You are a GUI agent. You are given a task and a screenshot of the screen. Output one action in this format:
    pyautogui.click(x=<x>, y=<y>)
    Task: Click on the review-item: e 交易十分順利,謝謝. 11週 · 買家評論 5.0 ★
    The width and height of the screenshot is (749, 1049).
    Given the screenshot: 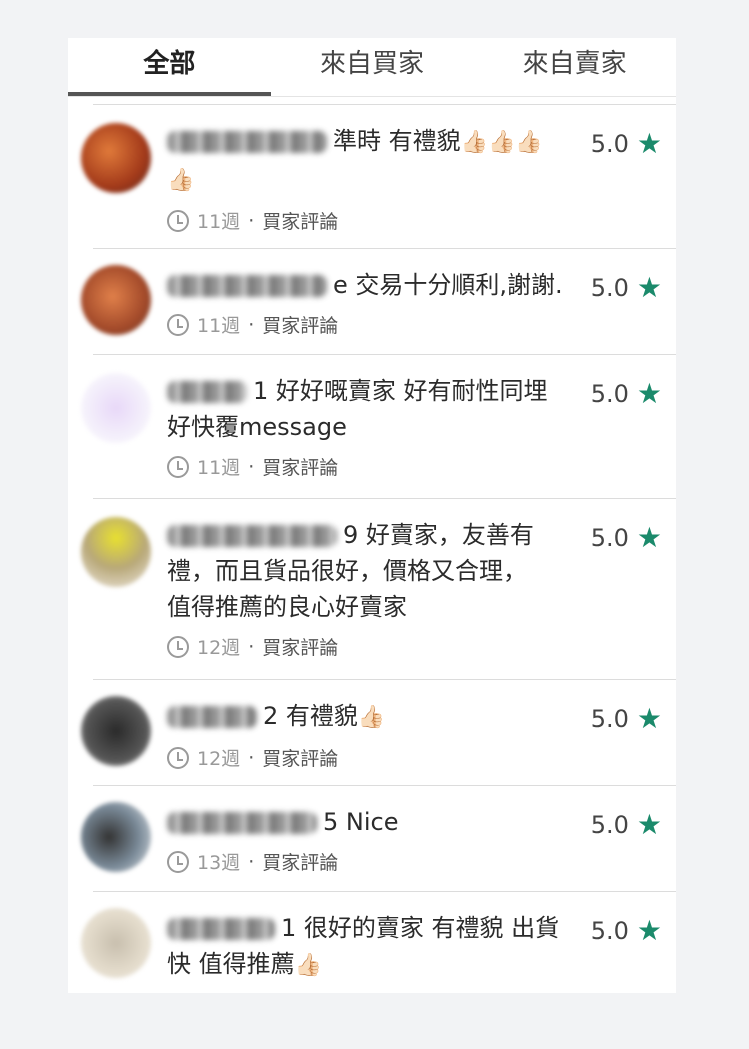 What is the action you would take?
    pyautogui.click(x=378, y=301)
    